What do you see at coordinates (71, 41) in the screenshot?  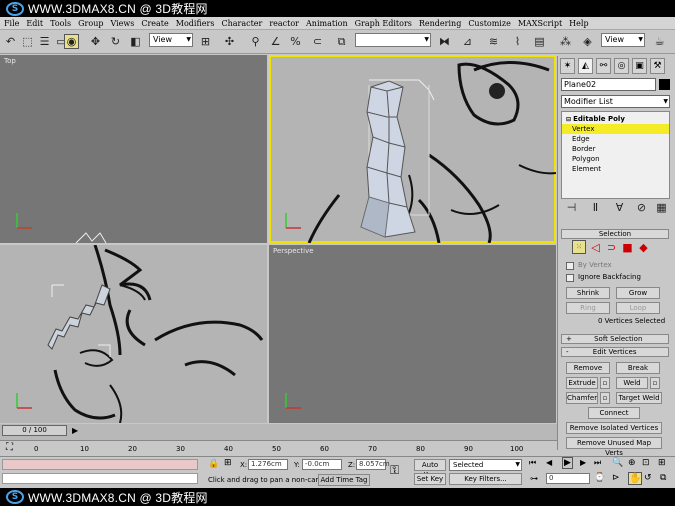 I see `window-crossing-icon: ◉` at bounding box center [71, 41].